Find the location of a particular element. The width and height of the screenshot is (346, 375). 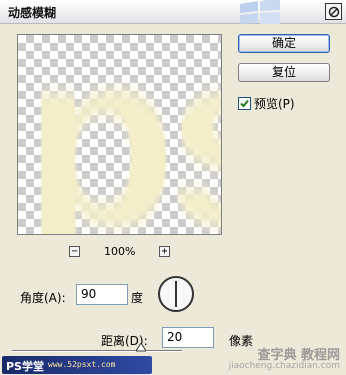

close-button is located at coordinates (333, 11).